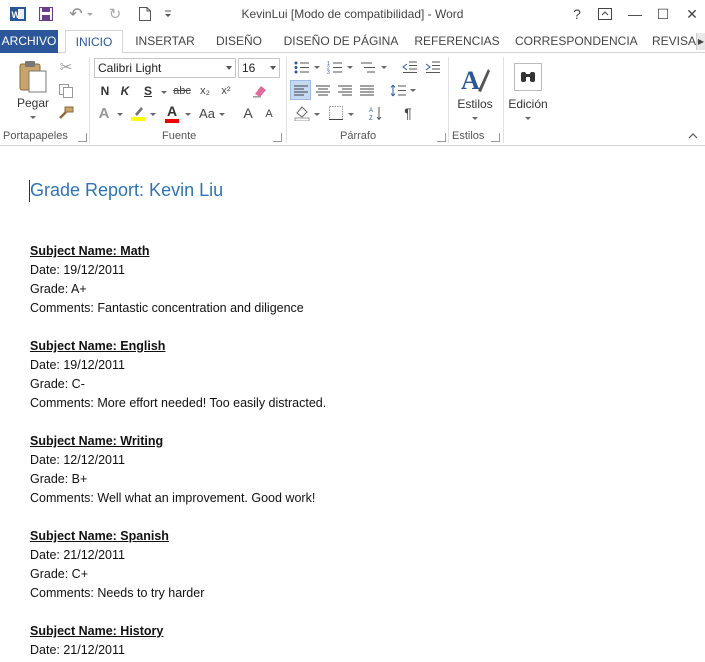 Image resolution: width=705 pixels, height=662 pixels. What do you see at coordinates (269, 114) in the screenshot?
I see `shrink-font-button: A` at bounding box center [269, 114].